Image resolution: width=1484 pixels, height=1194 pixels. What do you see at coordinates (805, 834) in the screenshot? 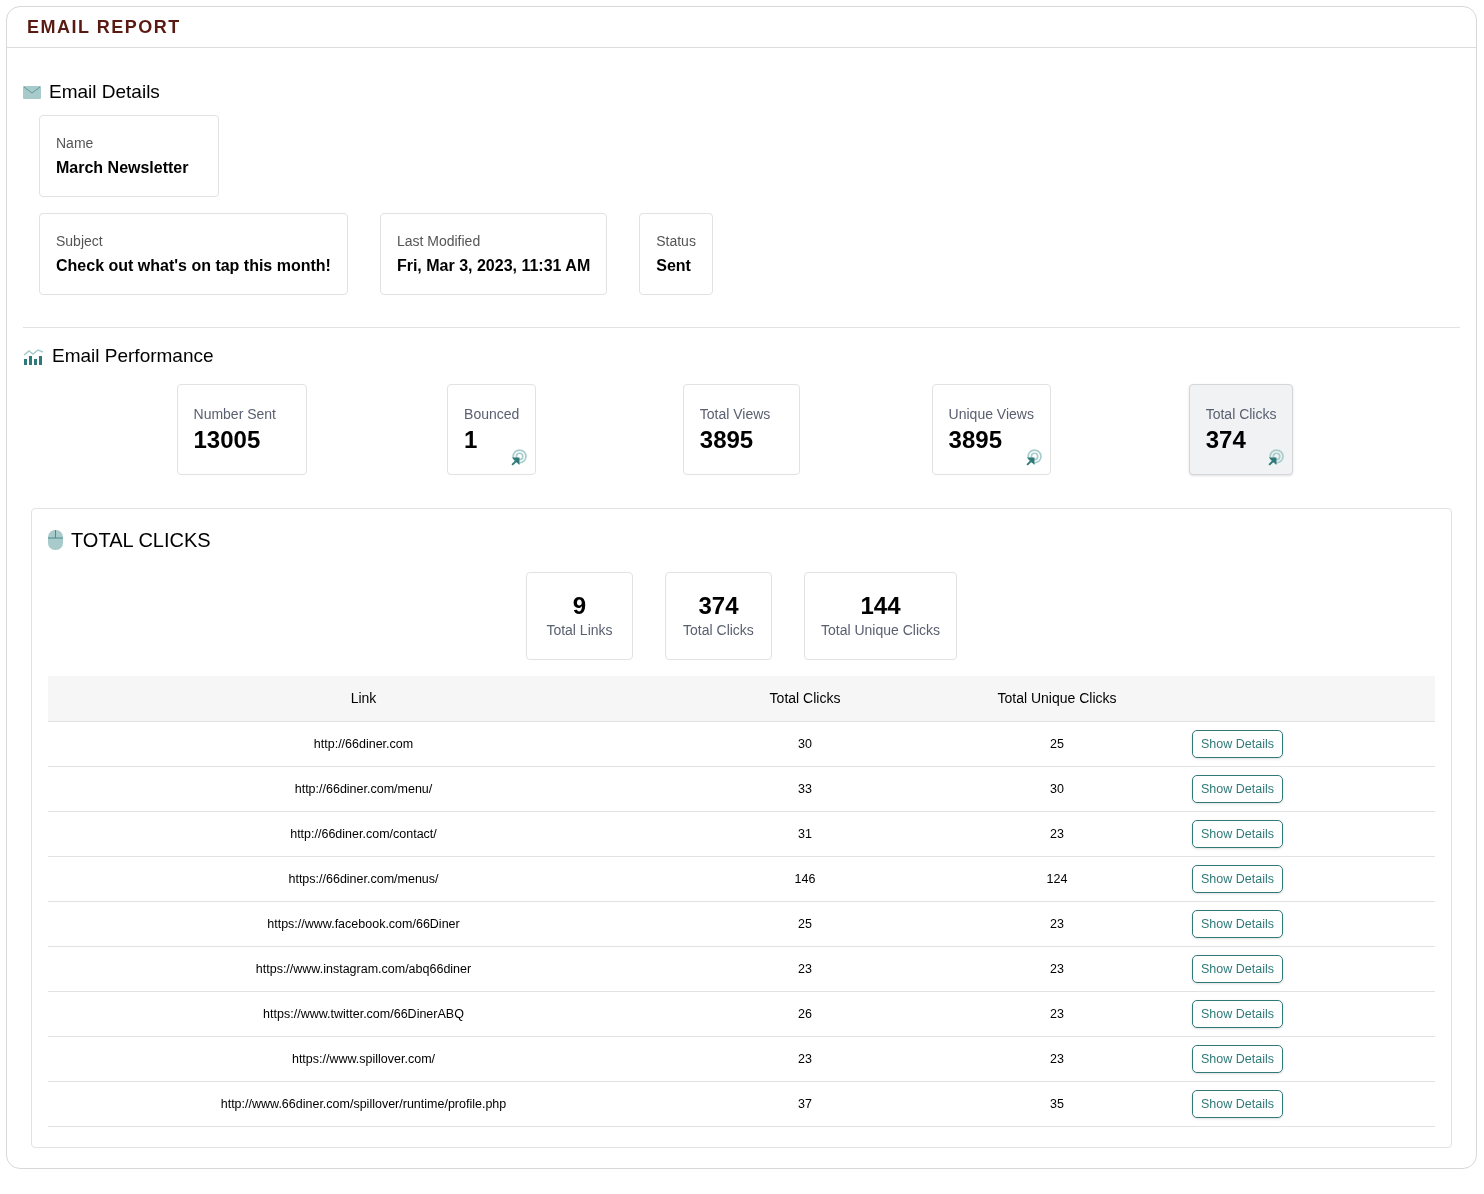
I see `table-cell-text: 31` at bounding box center [805, 834].